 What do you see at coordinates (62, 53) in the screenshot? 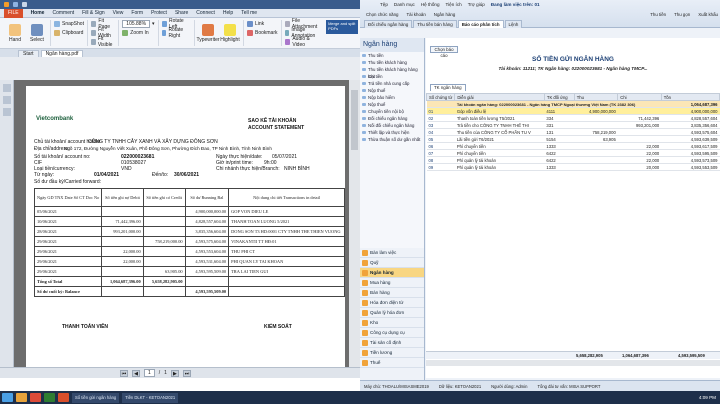
I see `tab-document: Ngân hàng.pdf` at bounding box center [62, 53].